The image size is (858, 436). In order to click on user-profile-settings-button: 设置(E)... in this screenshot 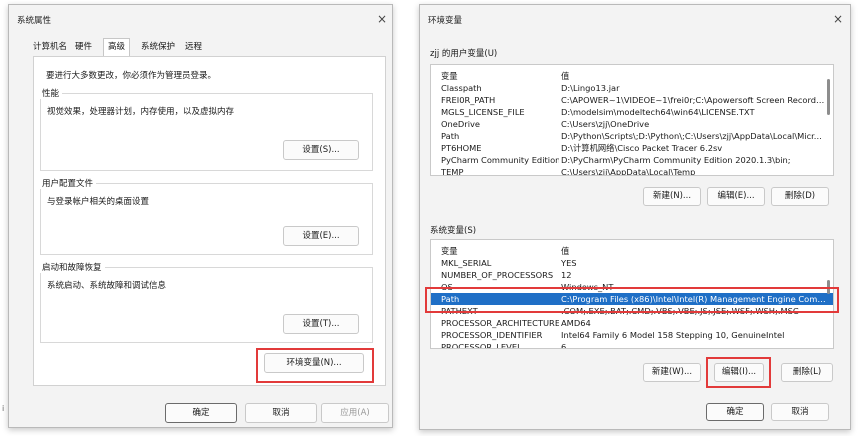, I will do `click(321, 236)`.